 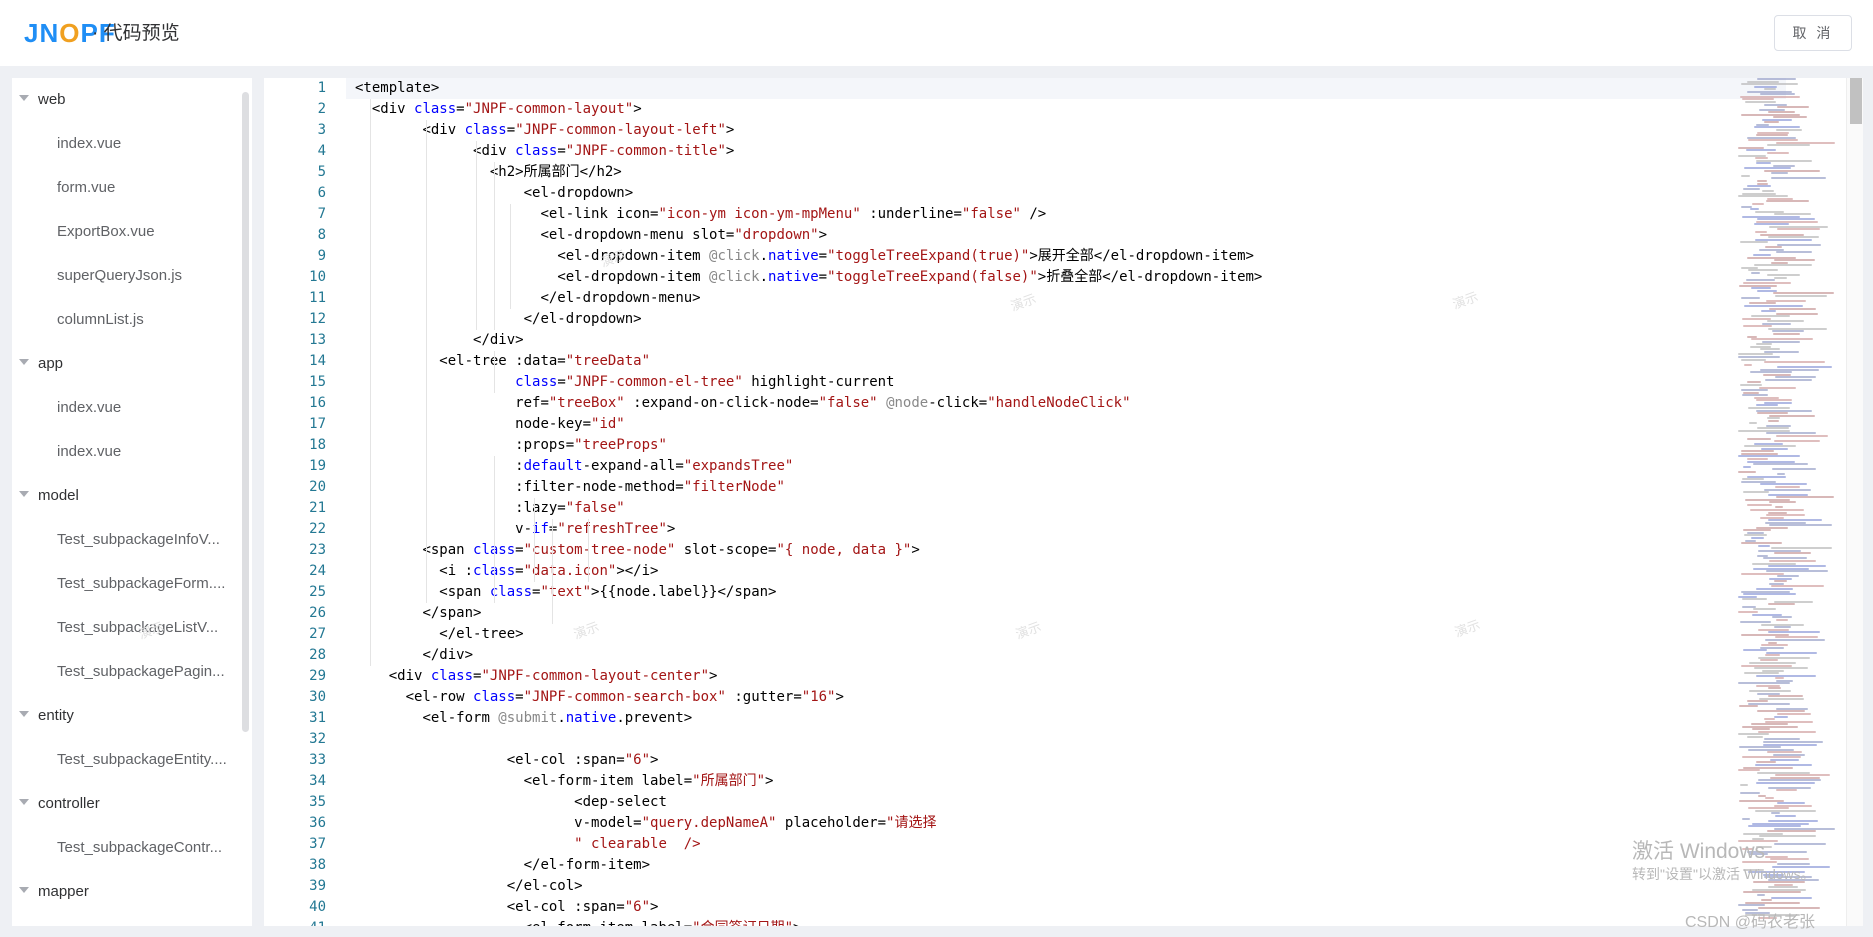 What do you see at coordinates (1150, 277) in the screenshot?
I see `code-token: >折叠全部</el-dropdown-item>` at bounding box center [1150, 277].